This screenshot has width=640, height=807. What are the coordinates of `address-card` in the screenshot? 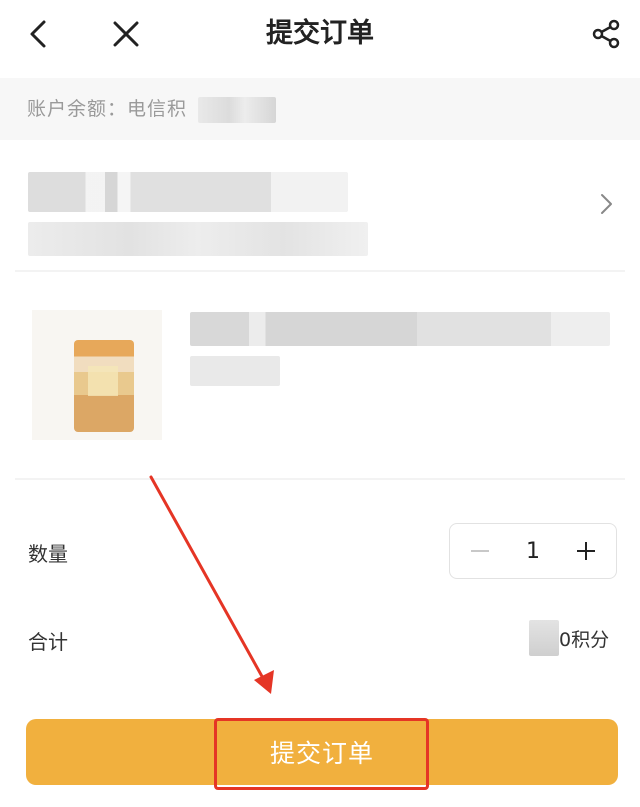 It's located at (320, 209).